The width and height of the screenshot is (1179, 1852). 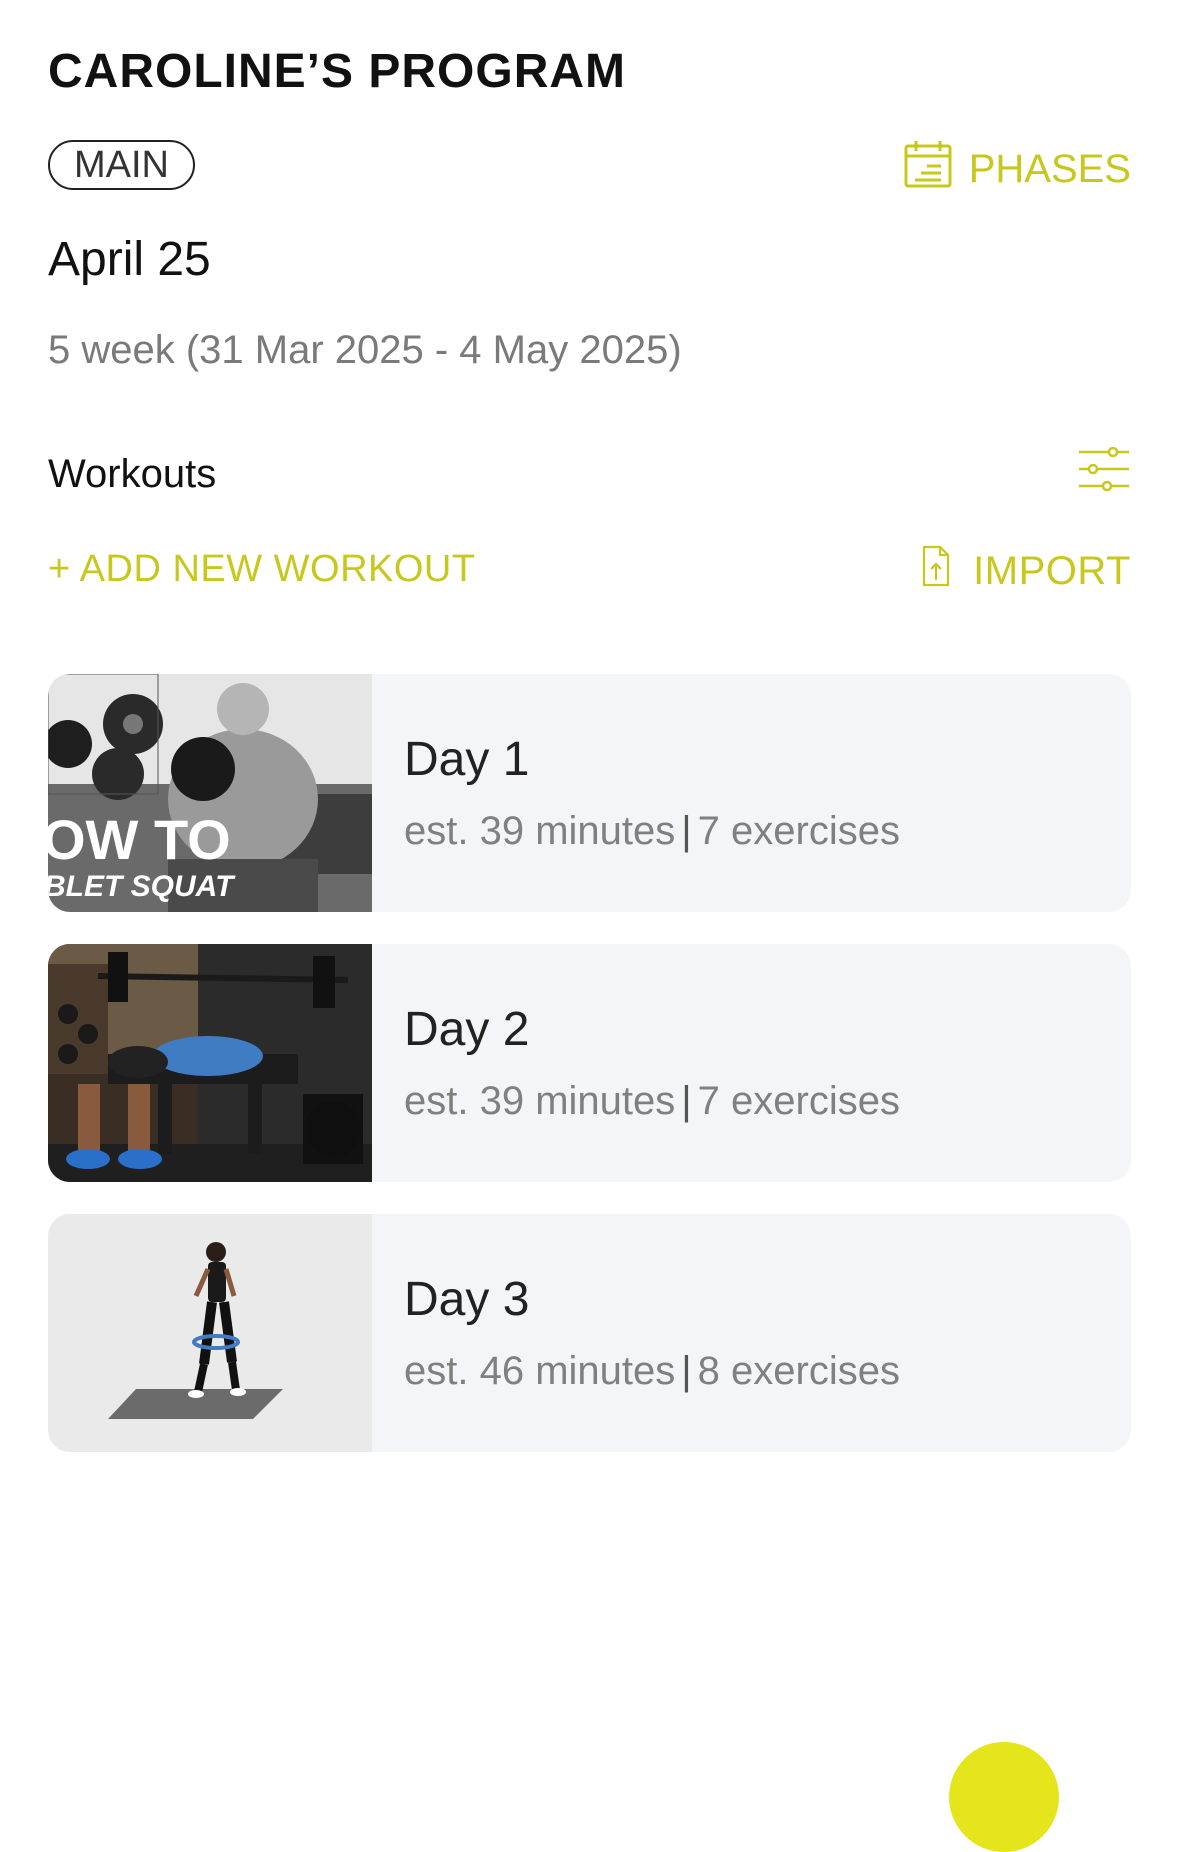 I want to click on program-type-label: MAIN, so click(x=121, y=165).